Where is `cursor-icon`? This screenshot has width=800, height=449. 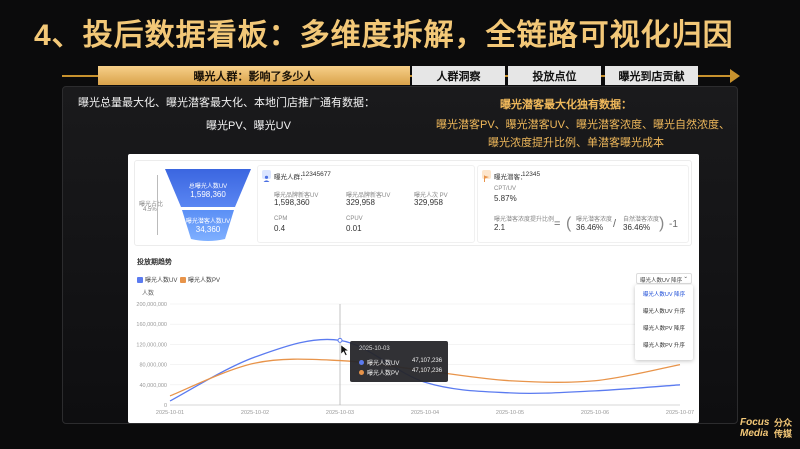 cursor-icon is located at coordinates (345, 350).